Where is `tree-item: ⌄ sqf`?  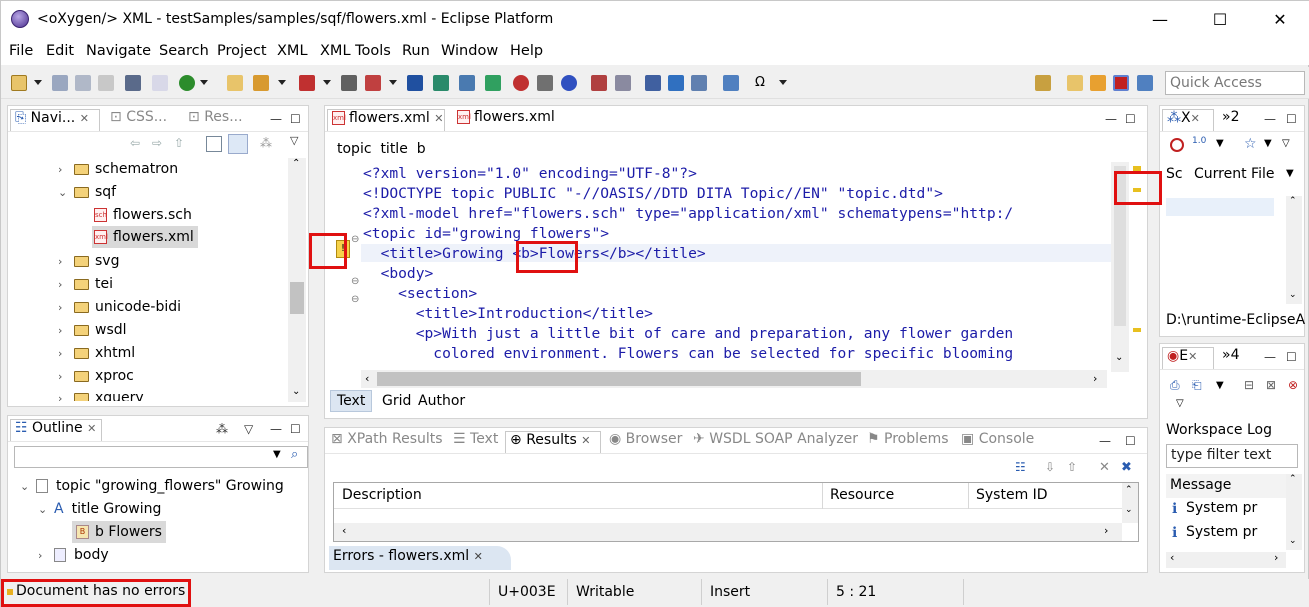
tree-item: ⌄ sqf is located at coordinates (87, 192).